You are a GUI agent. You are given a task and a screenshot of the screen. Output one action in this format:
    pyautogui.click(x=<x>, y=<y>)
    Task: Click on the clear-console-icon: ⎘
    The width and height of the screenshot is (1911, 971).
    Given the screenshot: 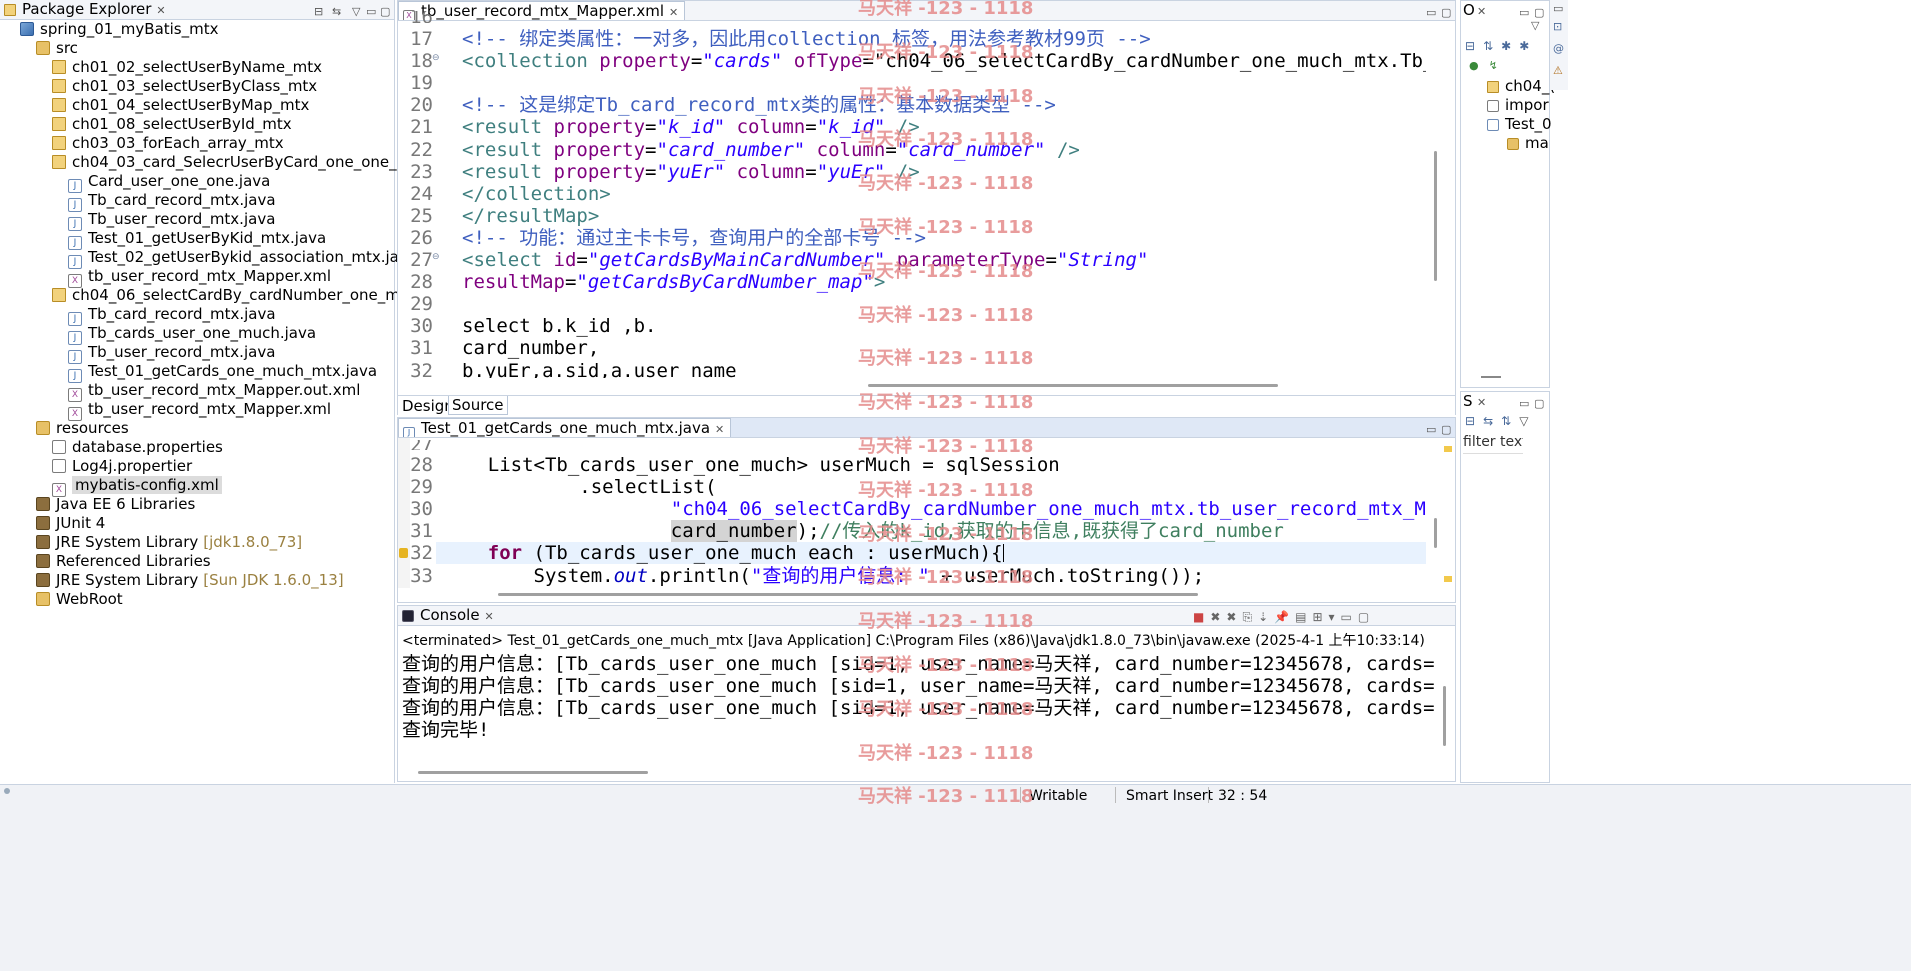 What is the action you would take?
    pyautogui.click(x=1250, y=617)
    